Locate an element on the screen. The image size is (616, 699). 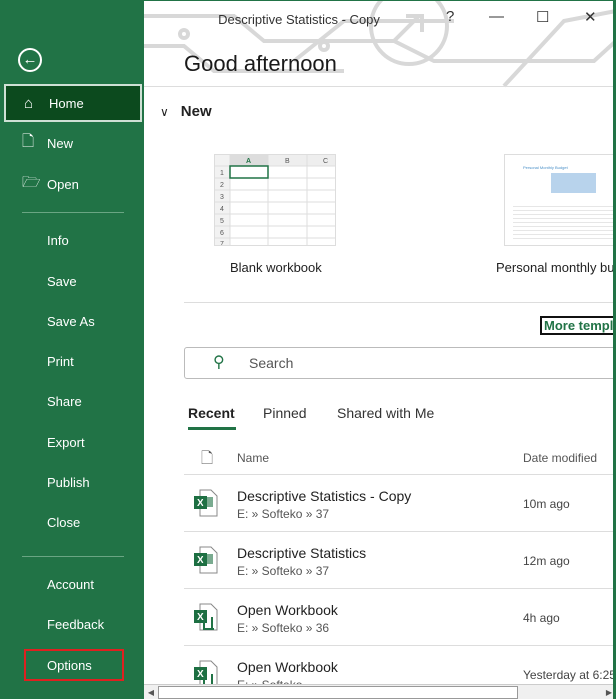
file-date: 12m ago is located at coordinates (546, 561).